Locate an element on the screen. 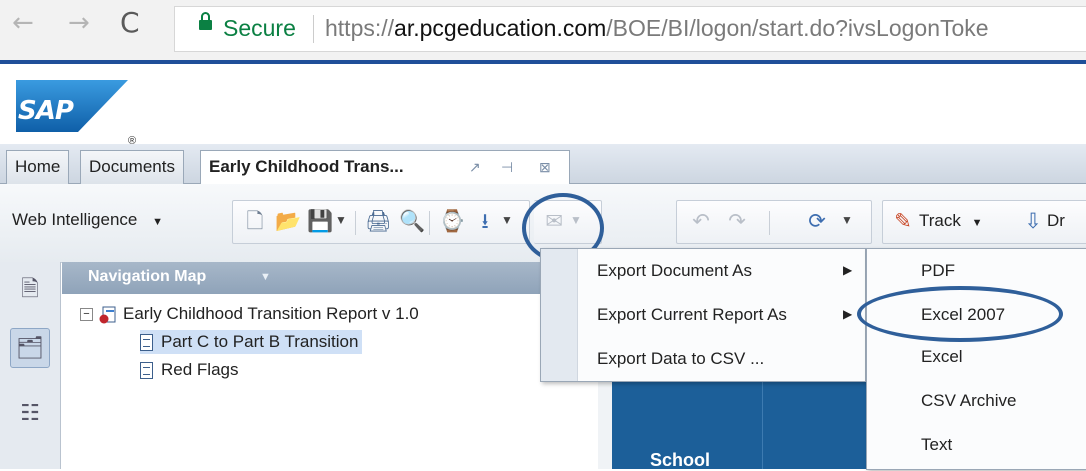 This screenshot has width=1086, height=471. analysis-toolbar-group: ✎ Track ▼ ⇩ Dr is located at coordinates (984, 222).